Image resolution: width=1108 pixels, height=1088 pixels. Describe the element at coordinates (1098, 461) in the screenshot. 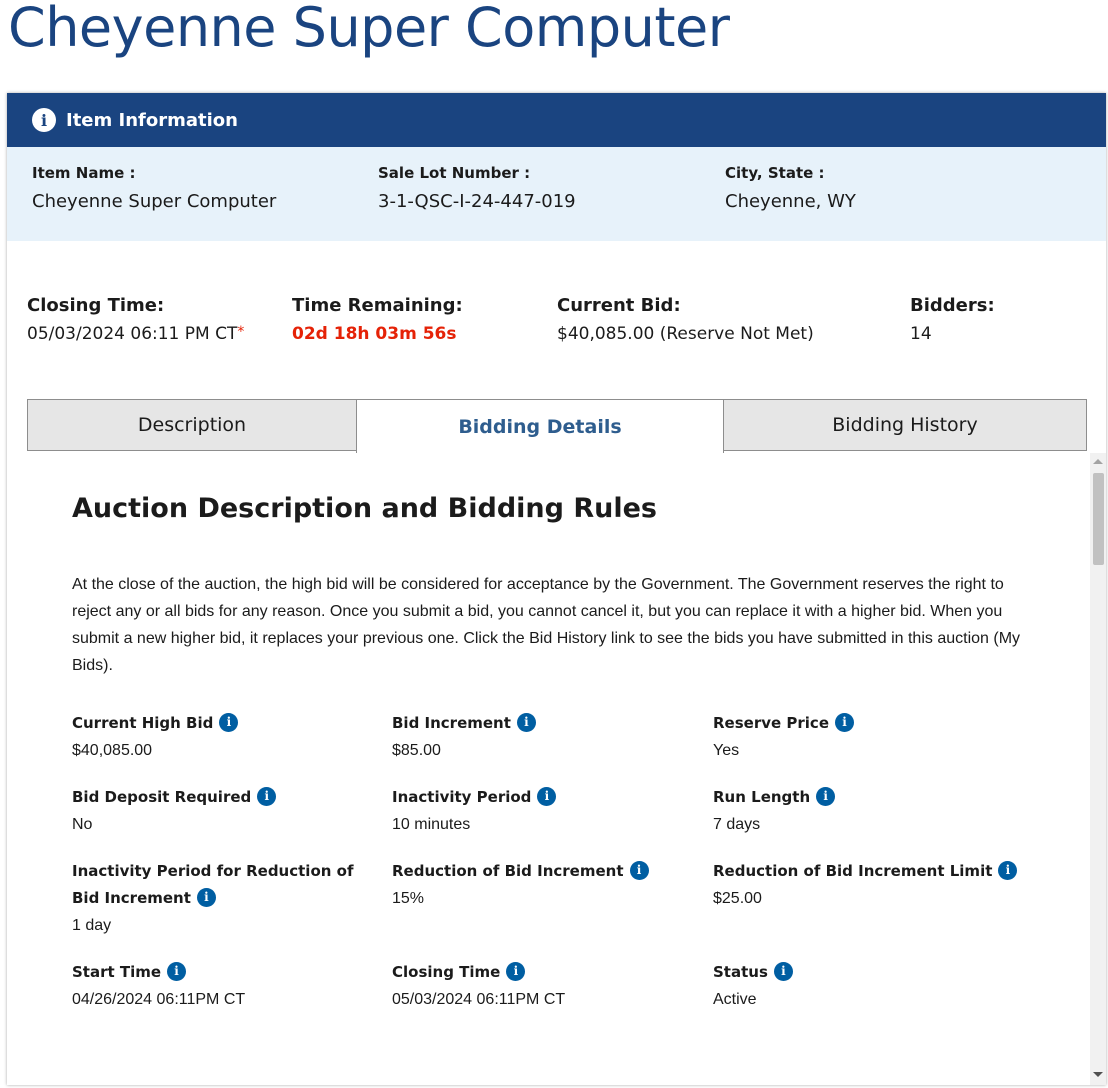

I see `scroll-up-arrow-icon` at that location.